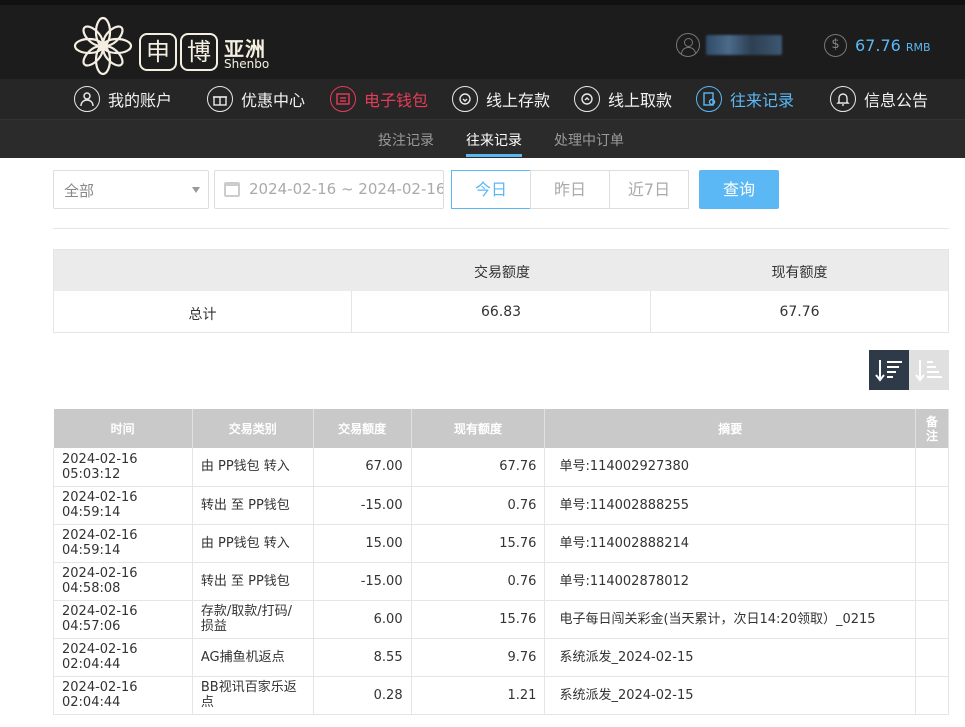 The image size is (965, 727). Describe the element at coordinates (247, 64) in the screenshot. I see `logo-english-text: Shenbo` at that location.